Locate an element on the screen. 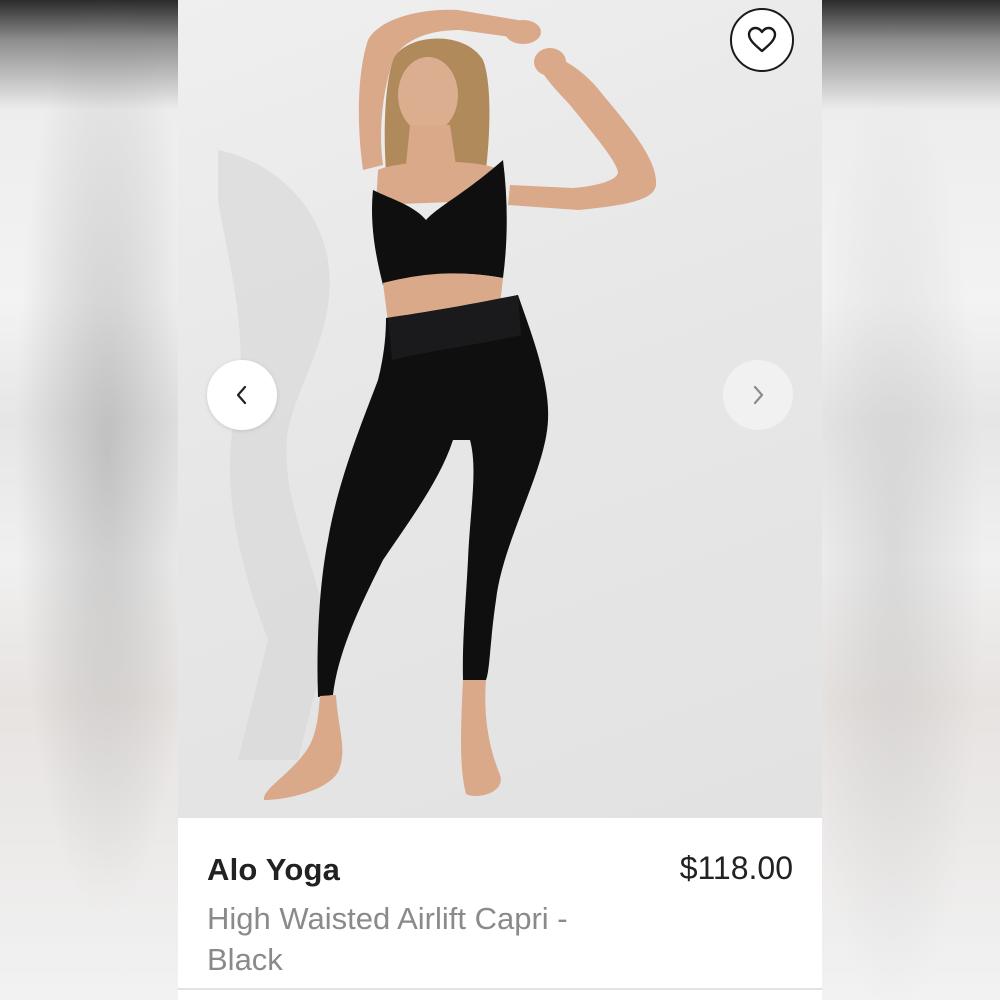  next-photo-button is located at coordinates (758, 395).